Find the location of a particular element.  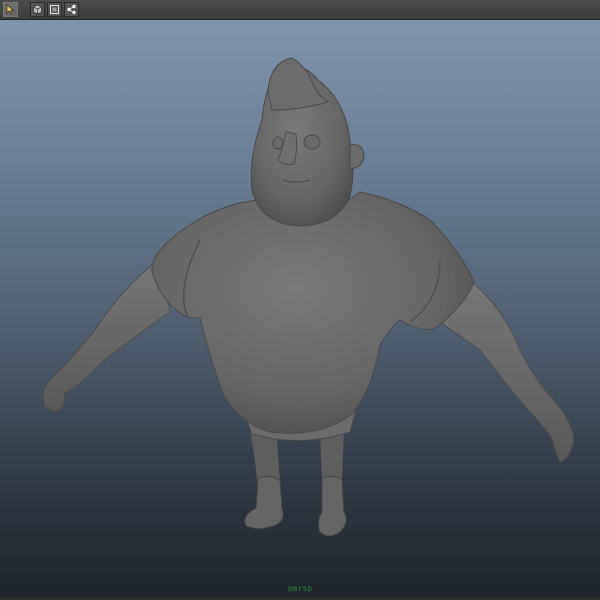

frame-icon is located at coordinates (54, 9).